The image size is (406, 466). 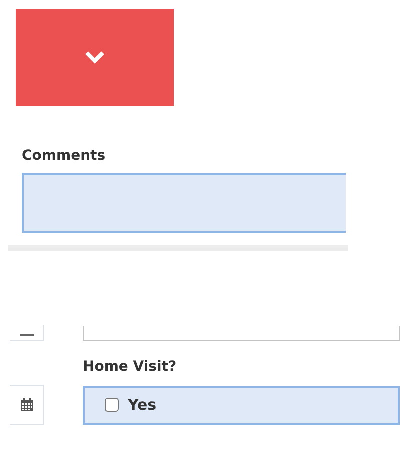 What do you see at coordinates (112, 405) in the screenshot?
I see `checkbox` at bounding box center [112, 405].